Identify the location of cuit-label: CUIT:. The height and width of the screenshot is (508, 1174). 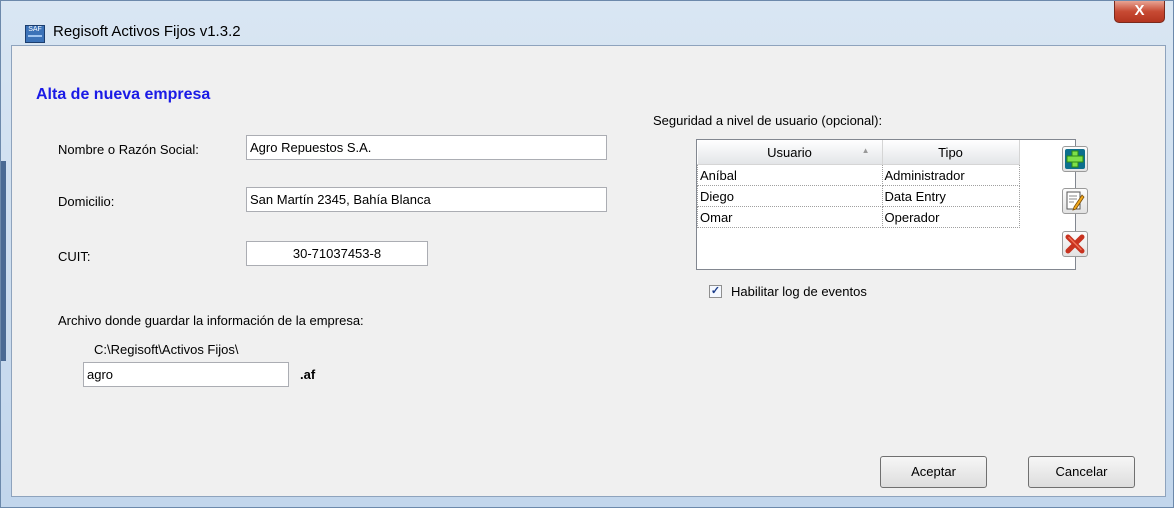
(74, 256).